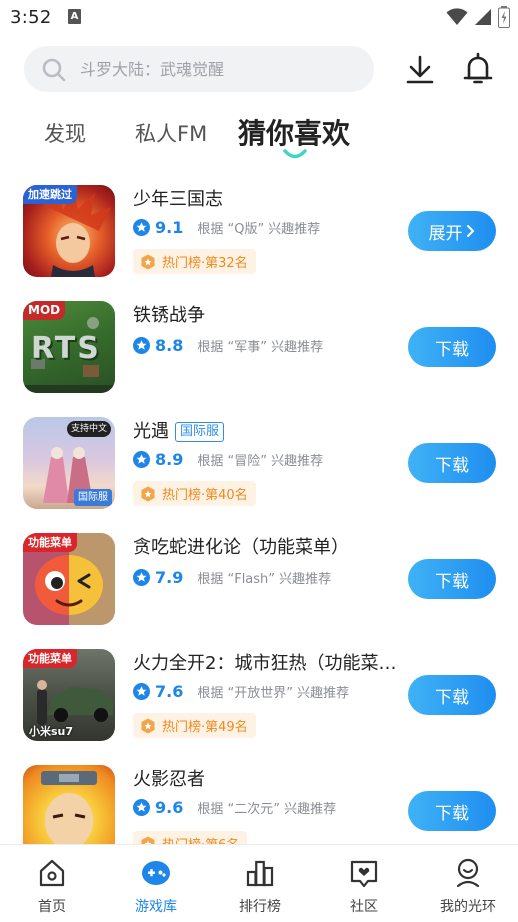 The width and height of the screenshot is (518, 922). I want to click on download-button, so click(420, 69).